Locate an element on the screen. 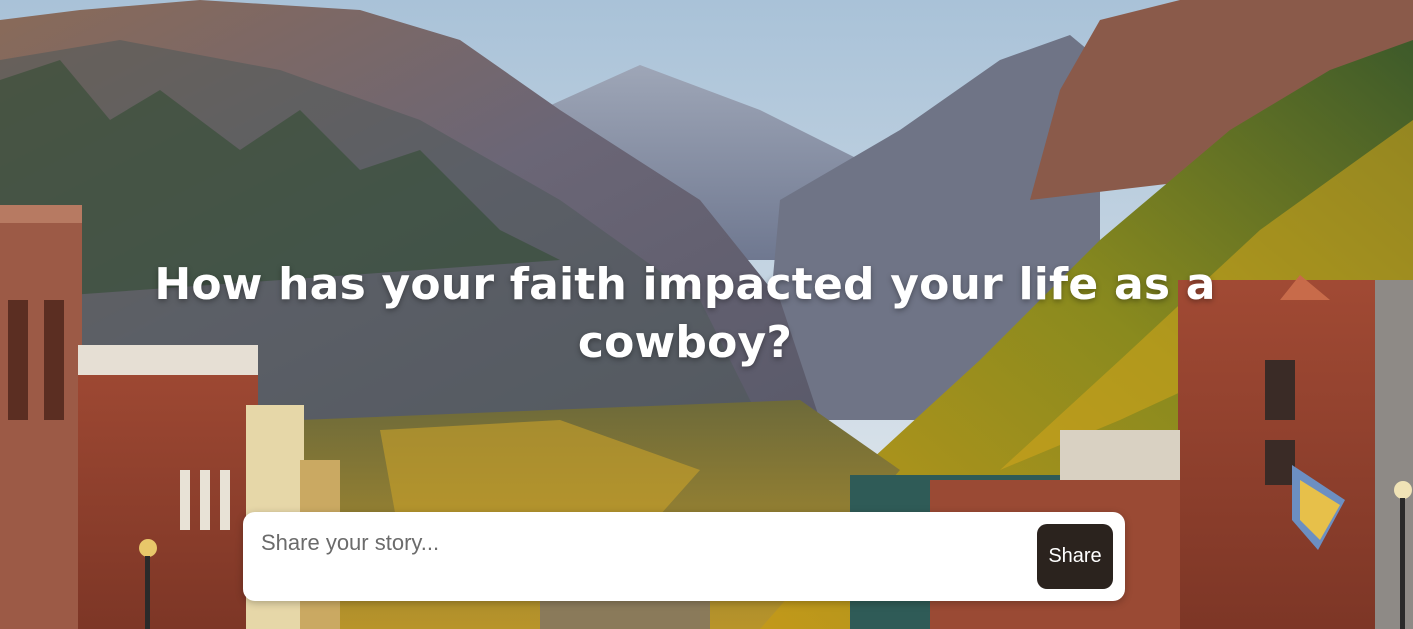  share-button: Share is located at coordinates (1075, 556).